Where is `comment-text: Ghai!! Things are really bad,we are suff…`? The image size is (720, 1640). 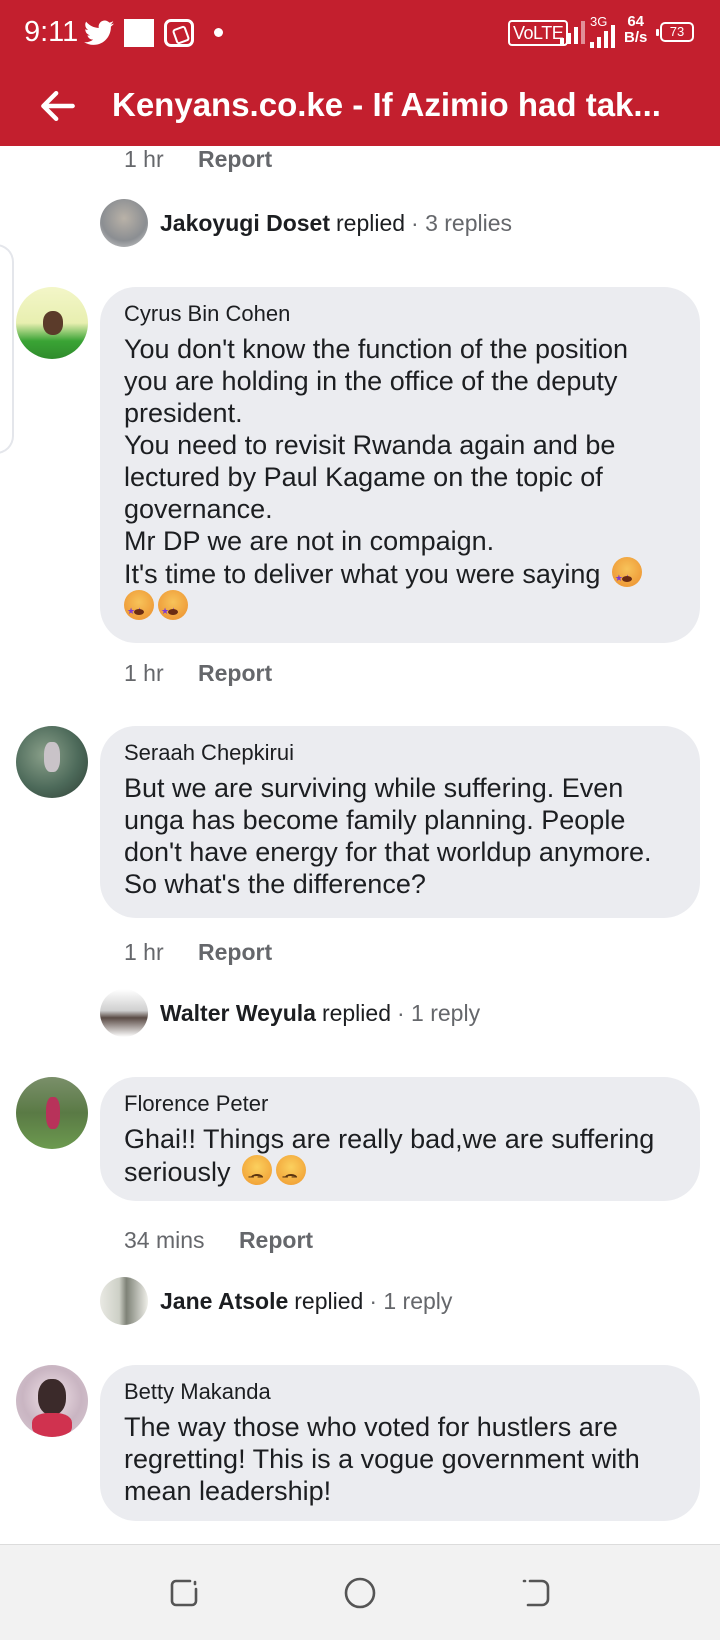
comment-text: Ghai!! Things are really bad,we are suff… is located at coordinates (400, 1158).